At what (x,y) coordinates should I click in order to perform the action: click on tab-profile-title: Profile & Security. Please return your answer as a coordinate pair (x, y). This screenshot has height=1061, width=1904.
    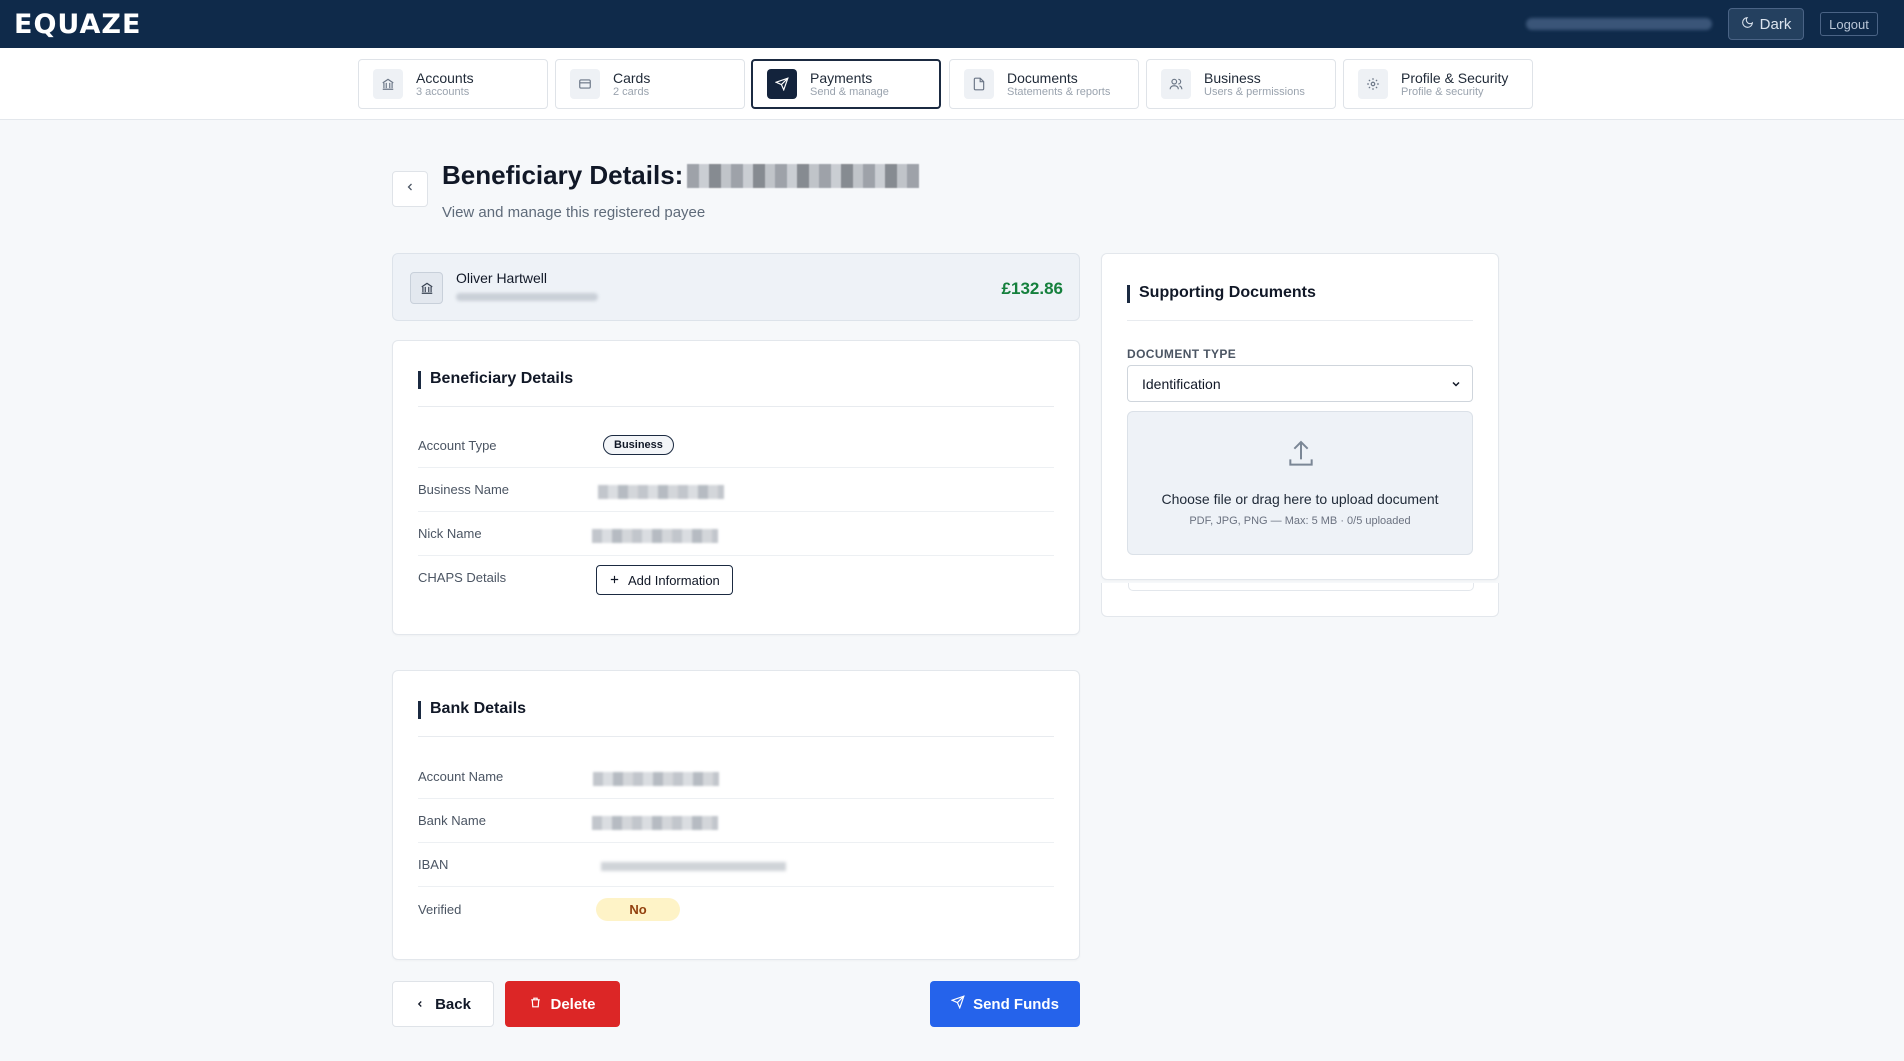
    Looking at the image, I should click on (1455, 77).